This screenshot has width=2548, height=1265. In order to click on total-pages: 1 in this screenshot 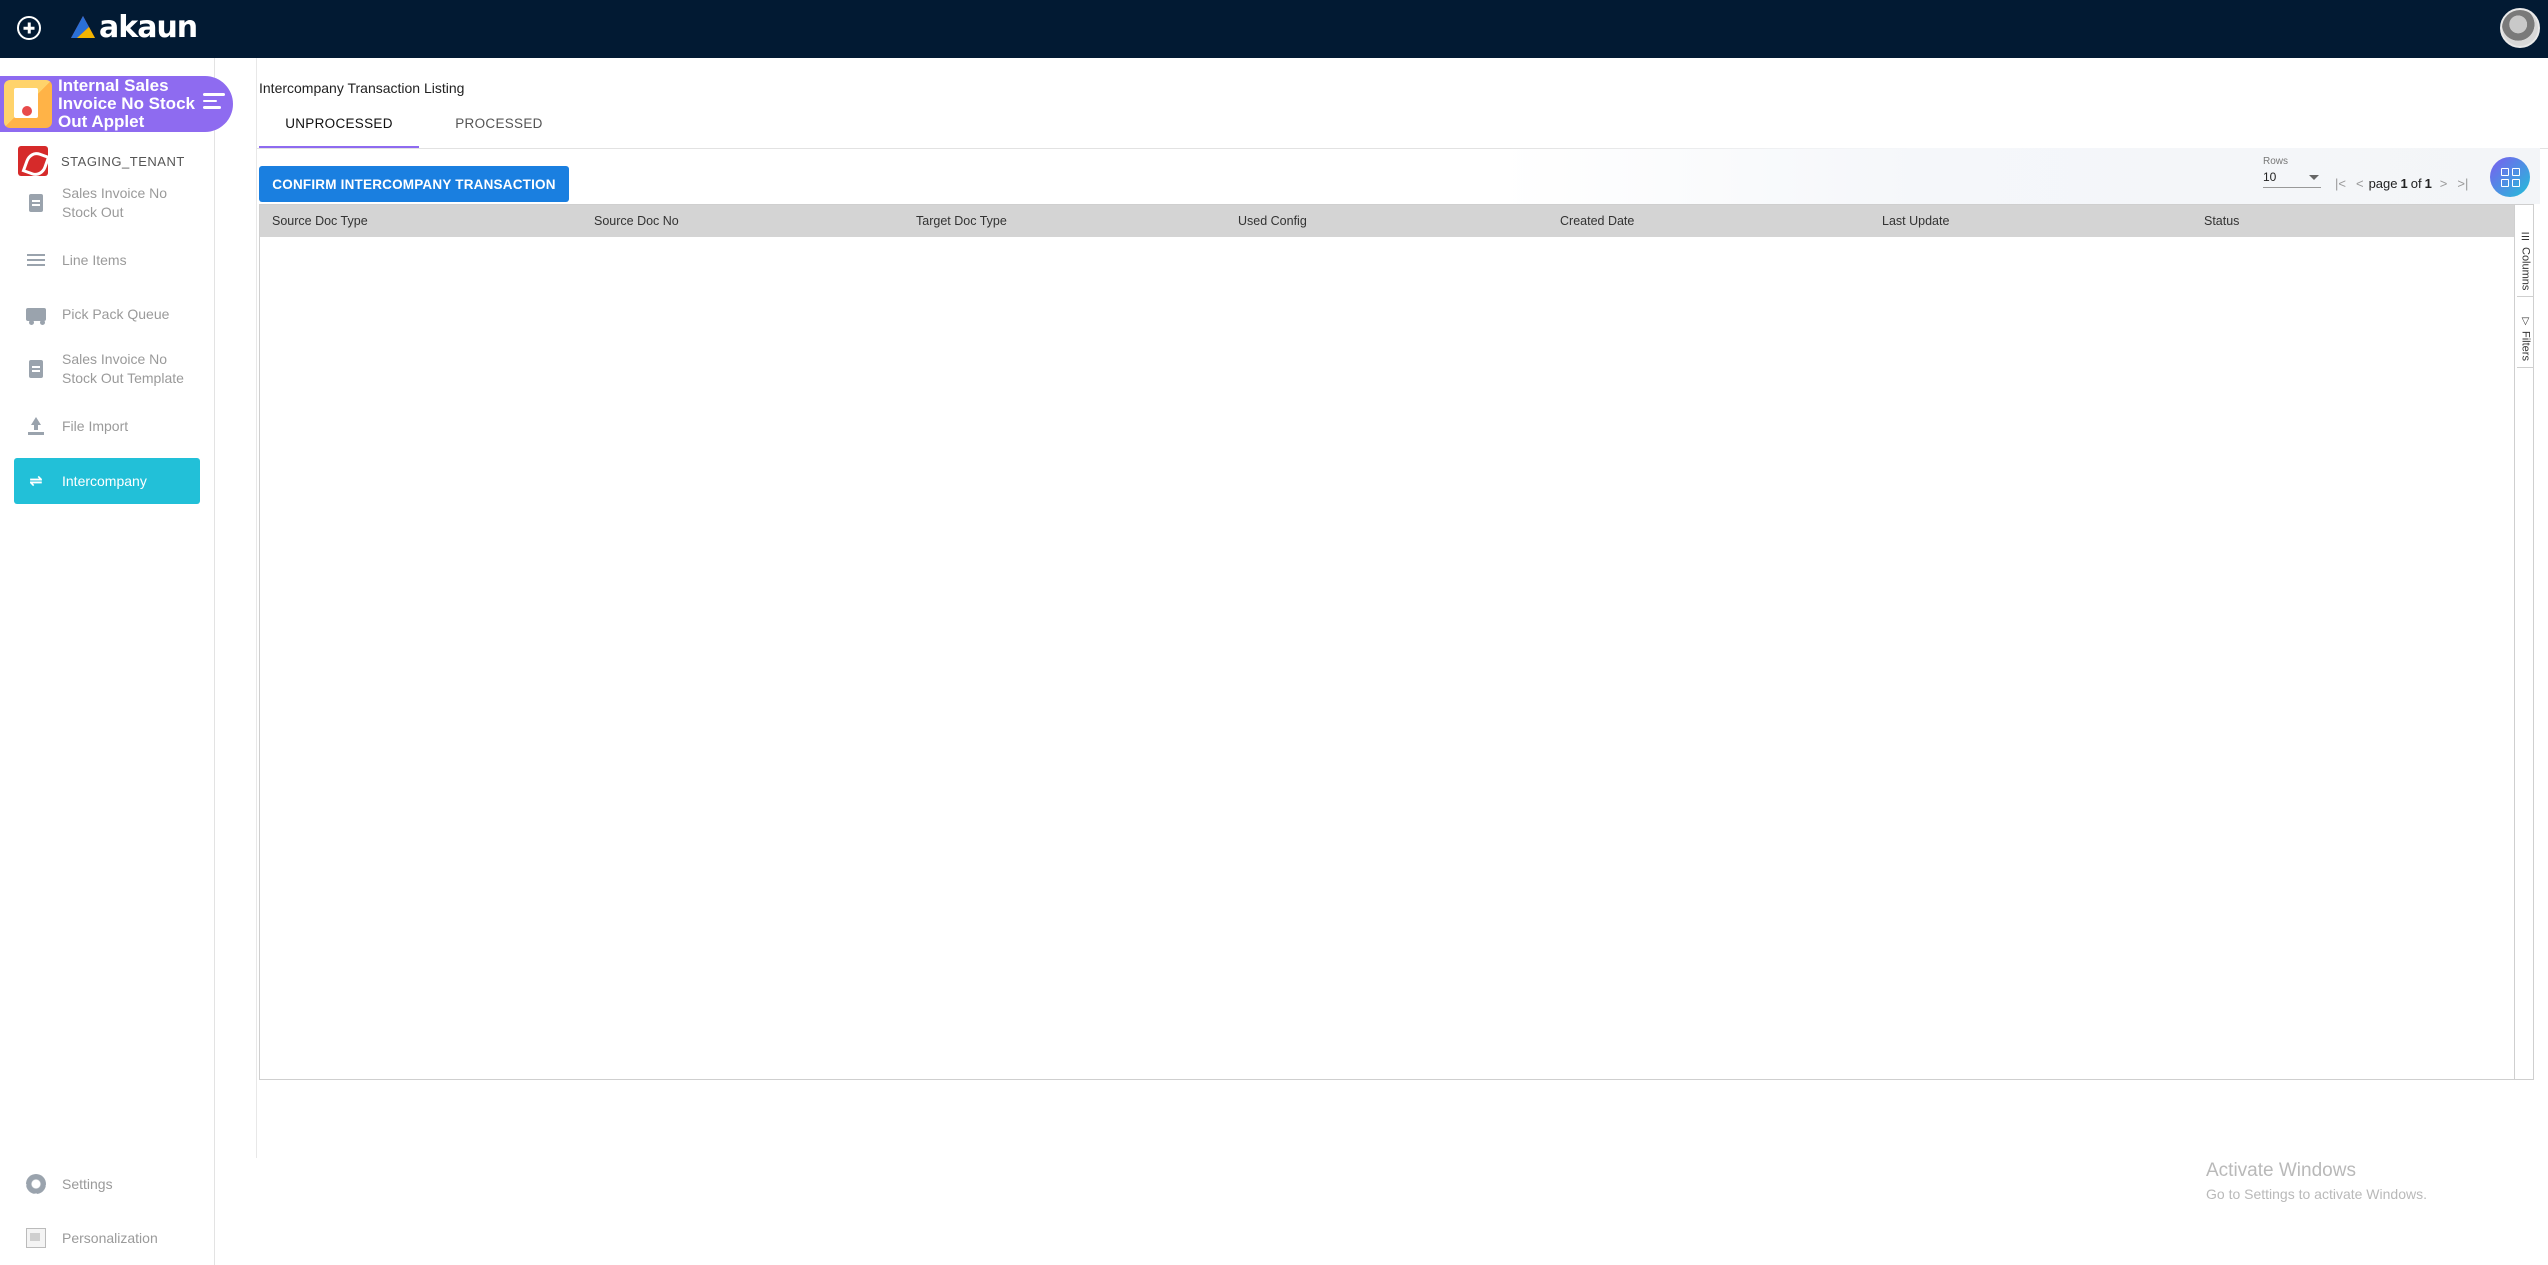, I will do `click(2428, 183)`.